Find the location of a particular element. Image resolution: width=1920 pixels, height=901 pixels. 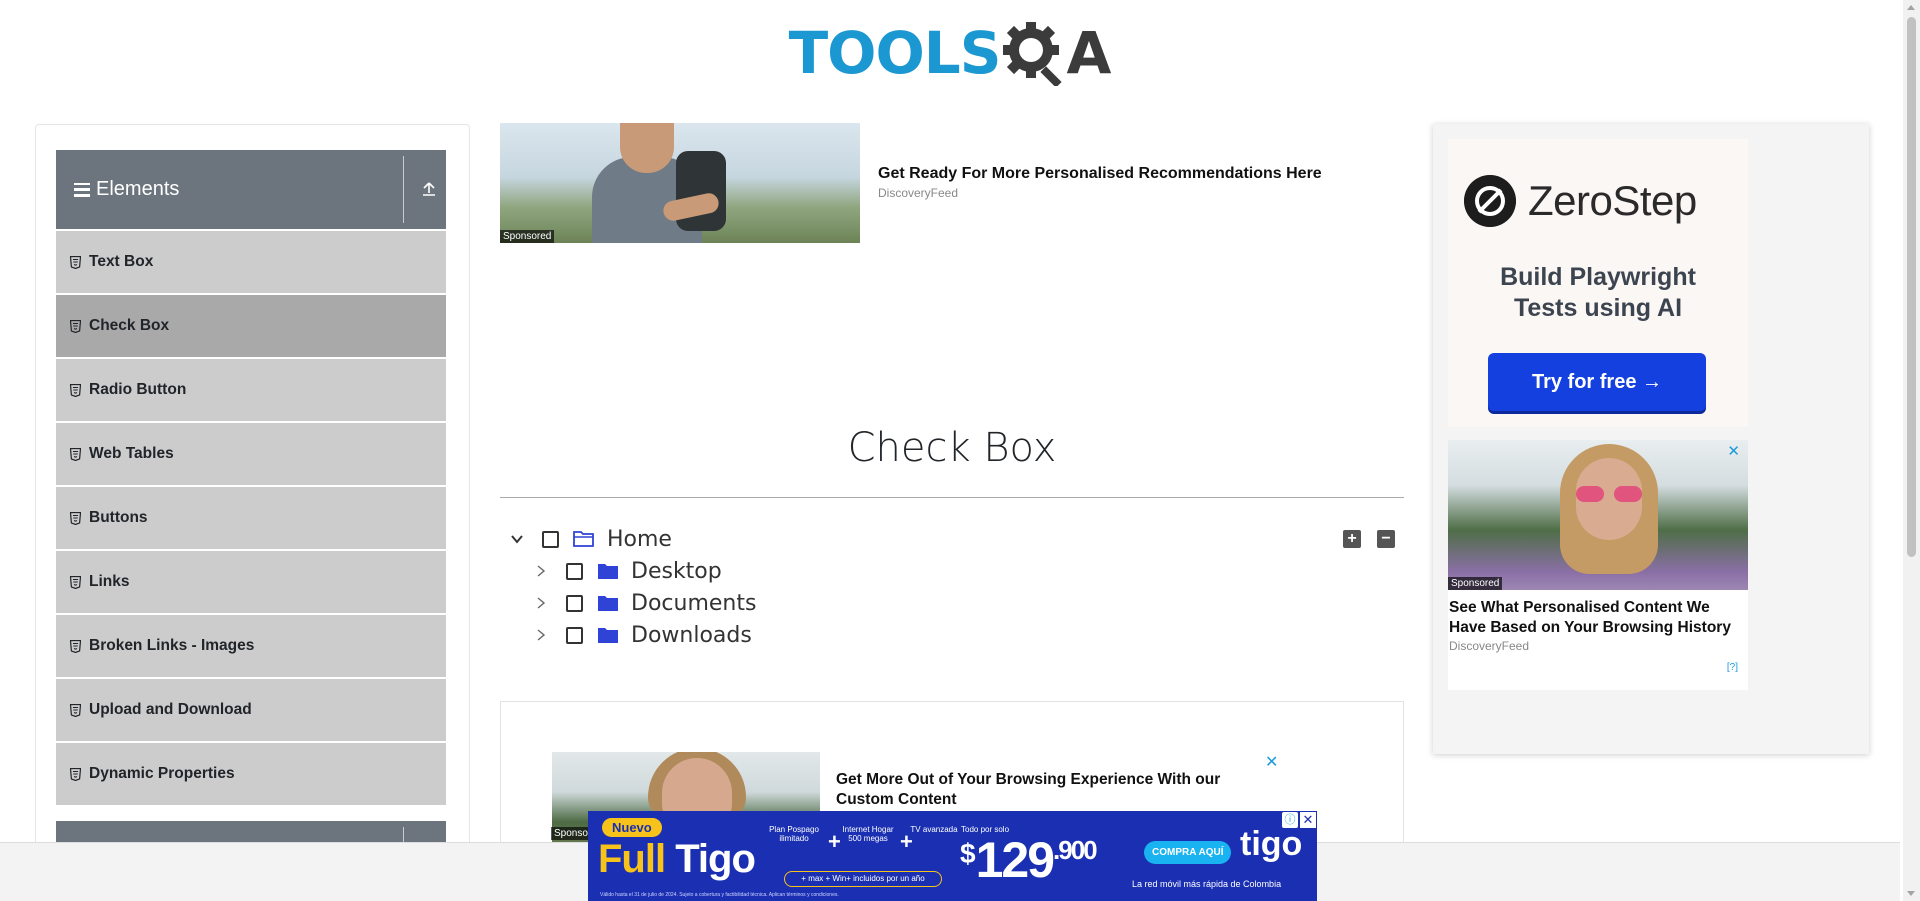

ad-info-icon: [?] is located at coordinates (1732, 667).